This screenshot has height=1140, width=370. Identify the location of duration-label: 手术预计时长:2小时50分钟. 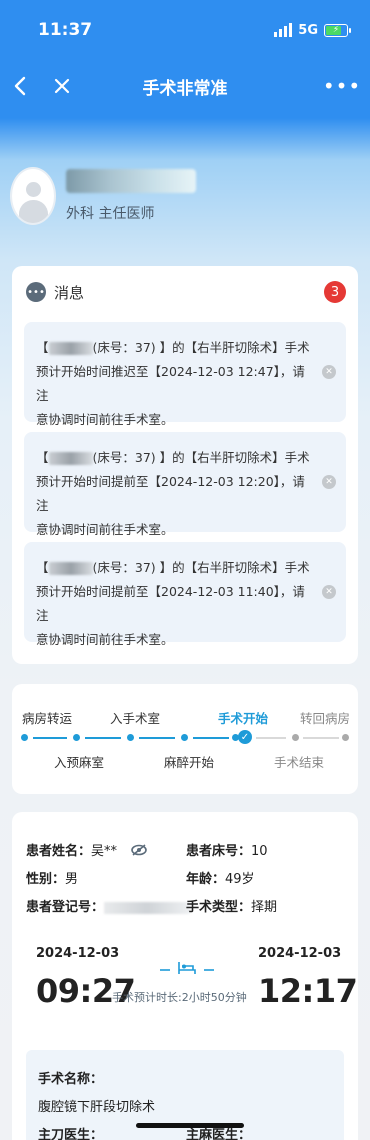
(179, 997).